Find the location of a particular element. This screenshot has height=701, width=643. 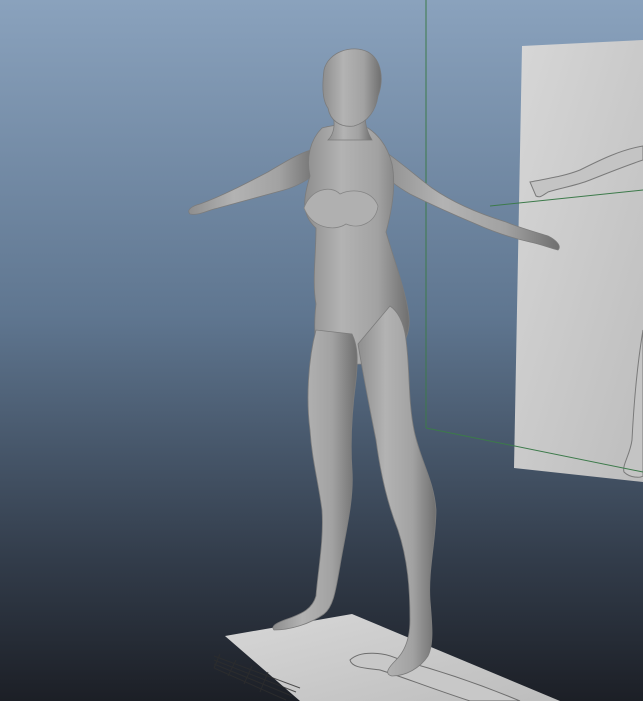

chest is located at coordinates (341, 208).